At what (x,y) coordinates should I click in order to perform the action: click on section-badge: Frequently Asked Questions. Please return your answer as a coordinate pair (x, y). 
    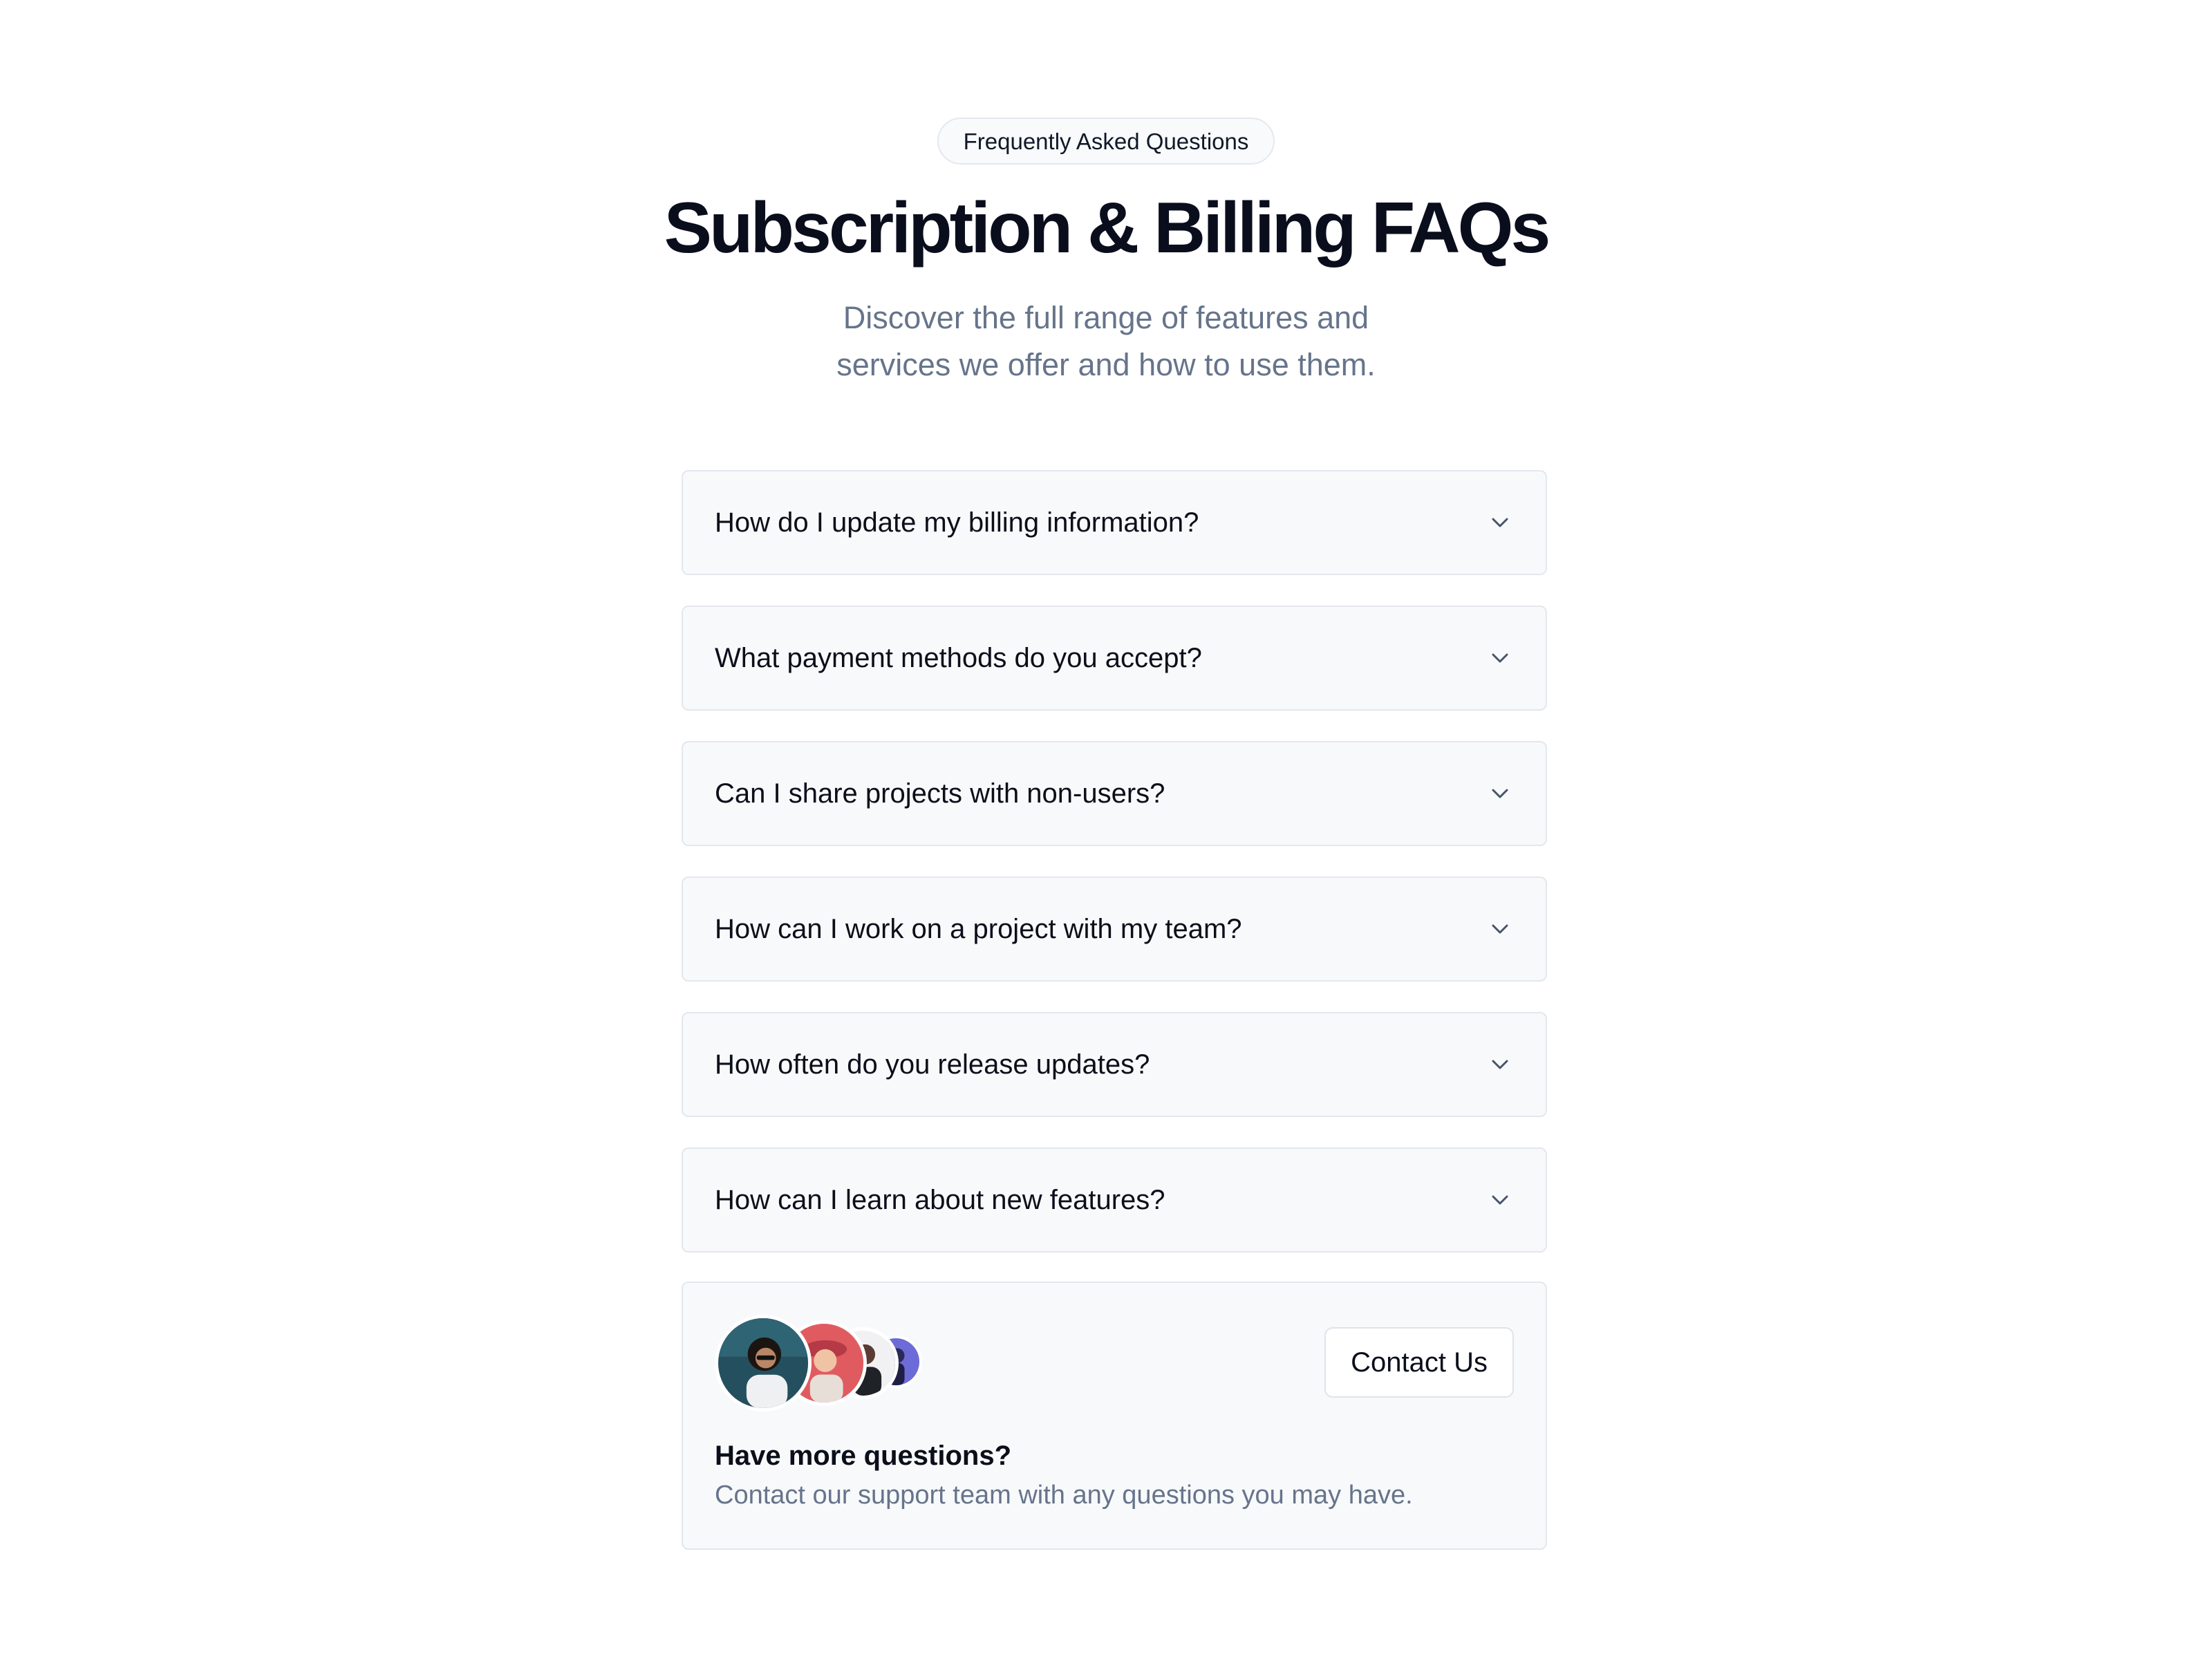
    Looking at the image, I should click on (1106, 141).